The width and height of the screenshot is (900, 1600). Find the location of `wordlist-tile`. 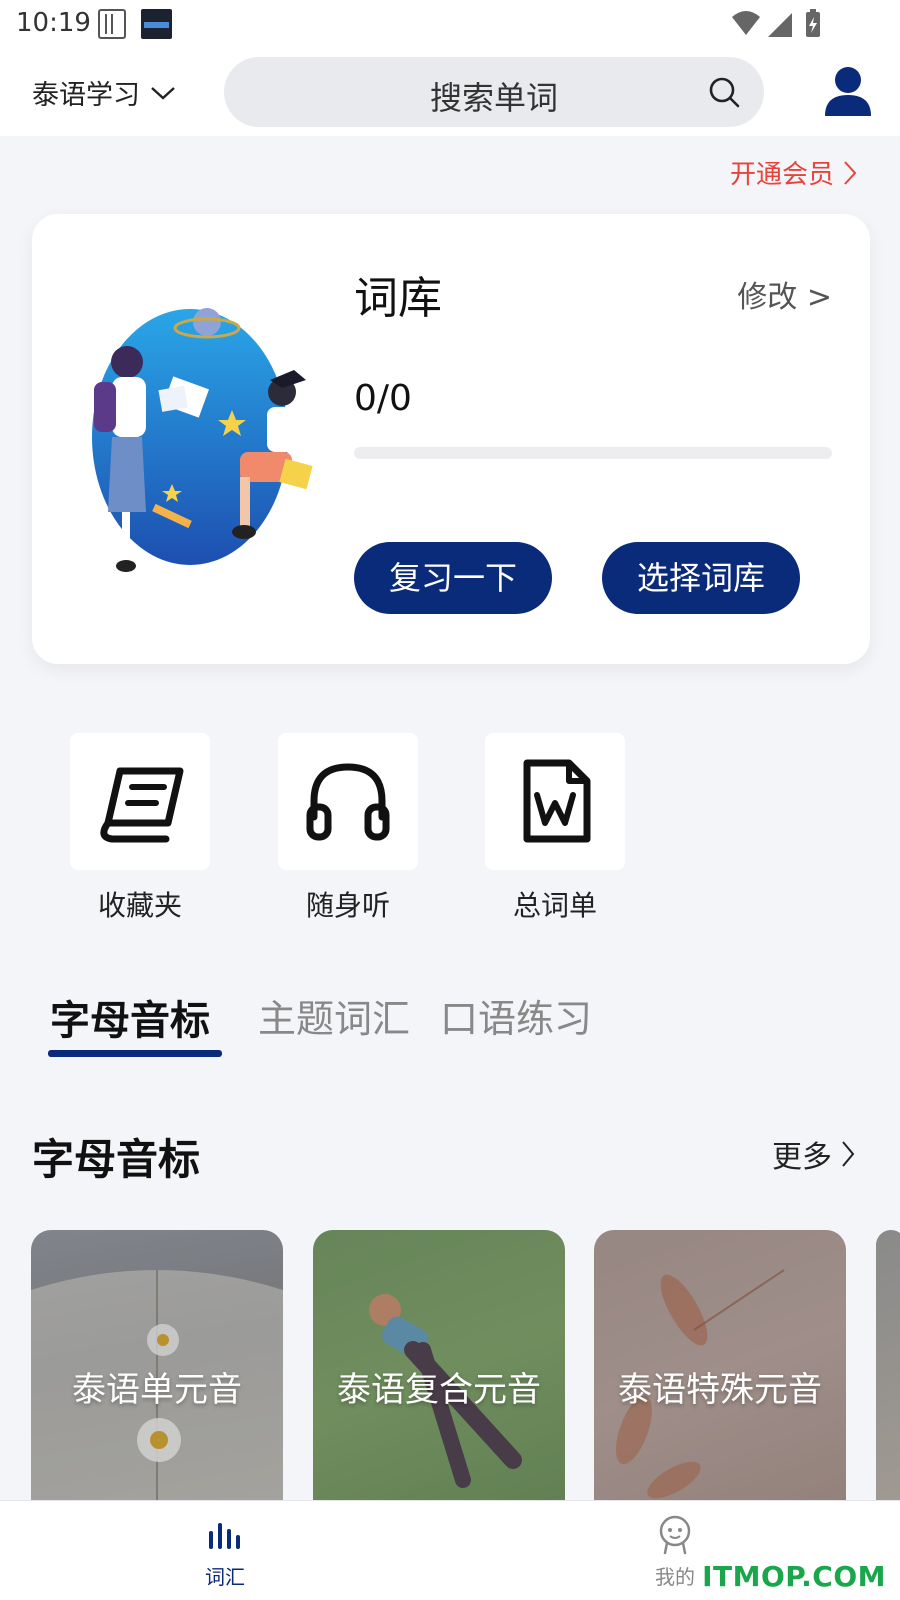

wordlist-tile is located at coordinates (555, 801).